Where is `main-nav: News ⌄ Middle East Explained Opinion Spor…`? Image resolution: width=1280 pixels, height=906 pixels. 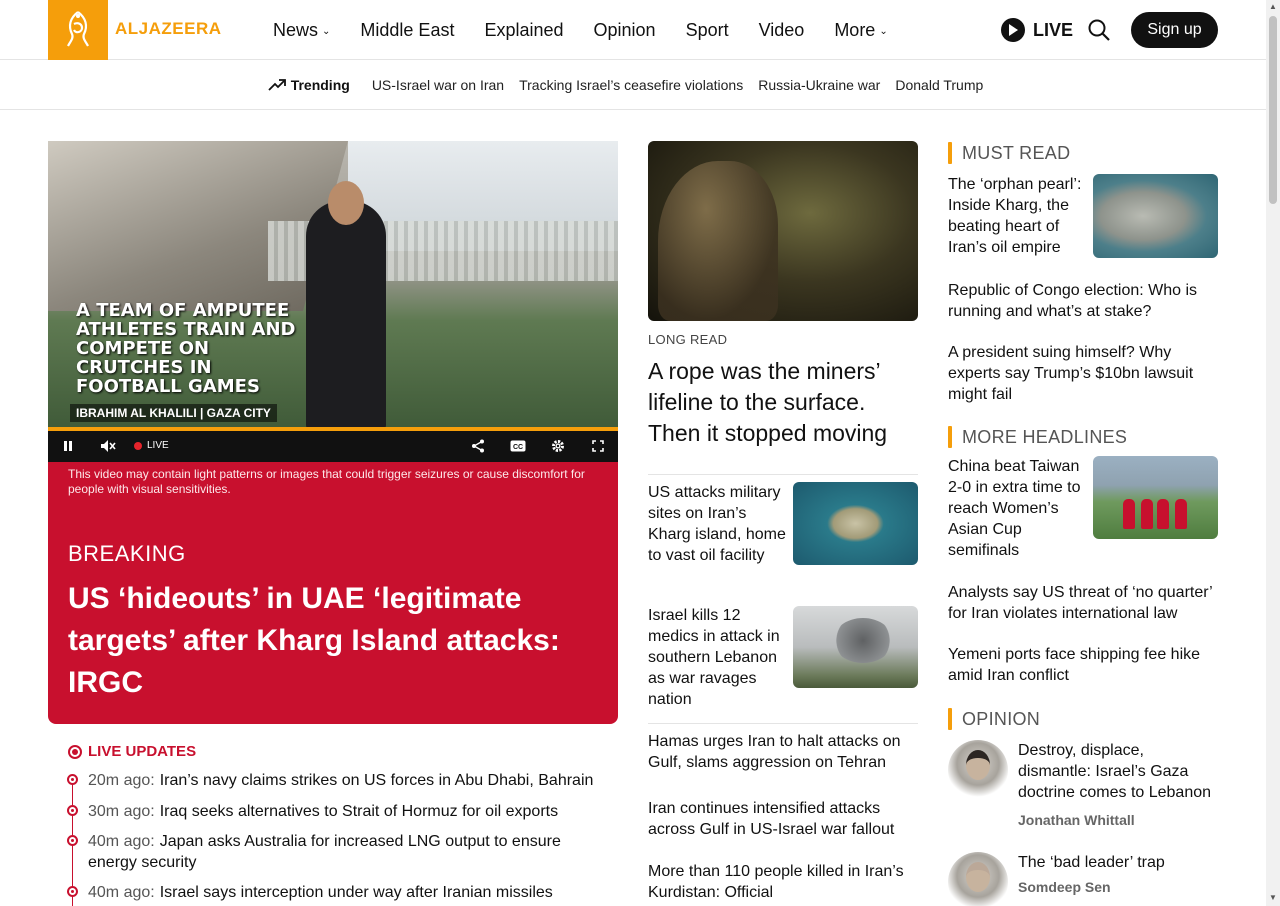
main-nav: News ⌄ Middle East Explained Opinion Spor… is located at coordinates (595, 30).